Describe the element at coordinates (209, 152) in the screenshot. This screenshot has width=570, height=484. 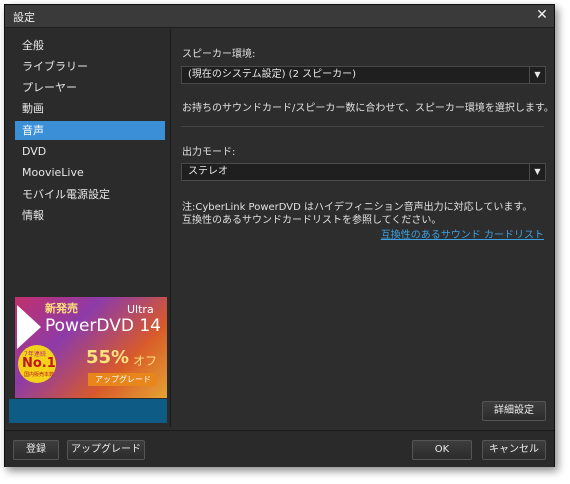
I see `output-mode-label: 出力モード:` at that location.